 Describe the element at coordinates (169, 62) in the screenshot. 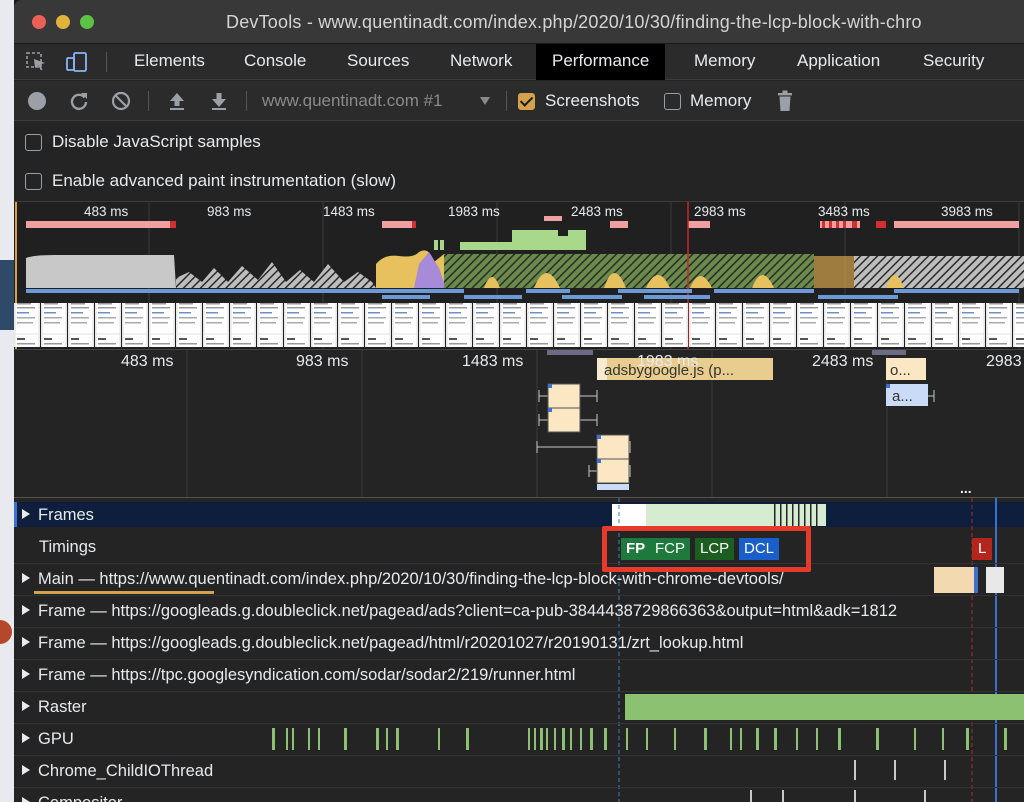

I see `tab-elements: Elements` at that location.